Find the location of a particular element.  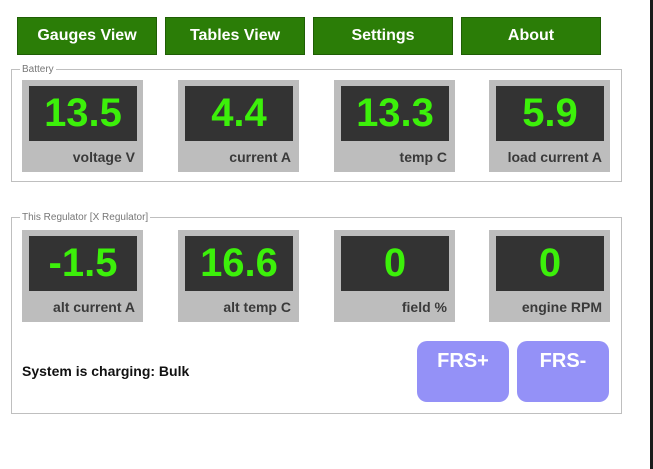

battery-legend: Battery is located at coordinates (38, 69).